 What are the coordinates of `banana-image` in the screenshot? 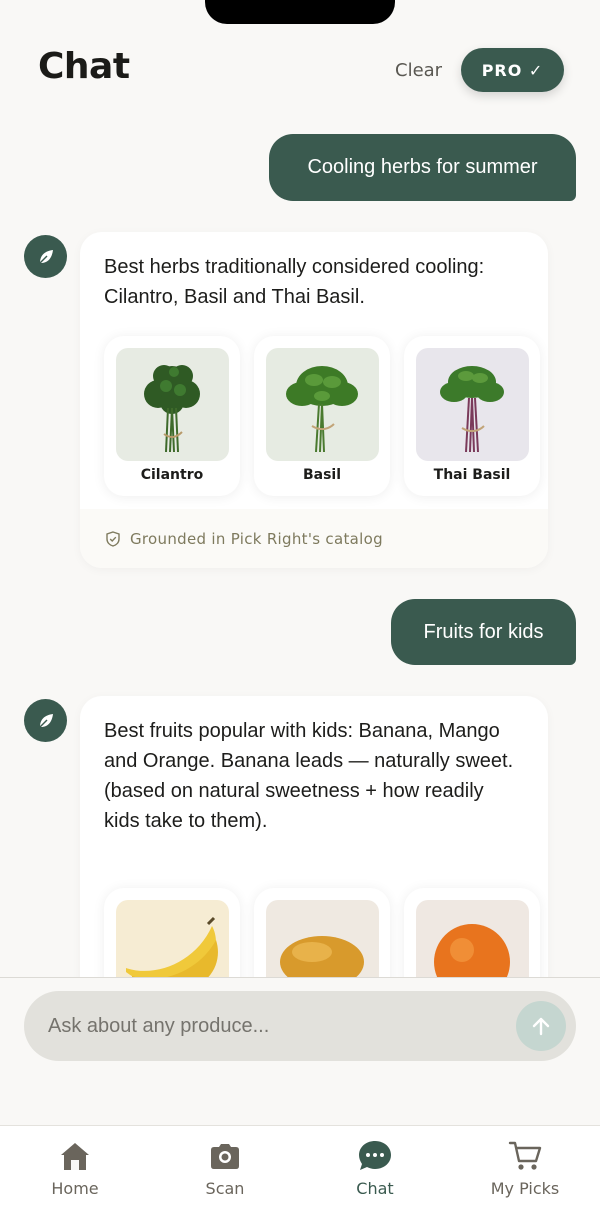 It's located at (172, 938).